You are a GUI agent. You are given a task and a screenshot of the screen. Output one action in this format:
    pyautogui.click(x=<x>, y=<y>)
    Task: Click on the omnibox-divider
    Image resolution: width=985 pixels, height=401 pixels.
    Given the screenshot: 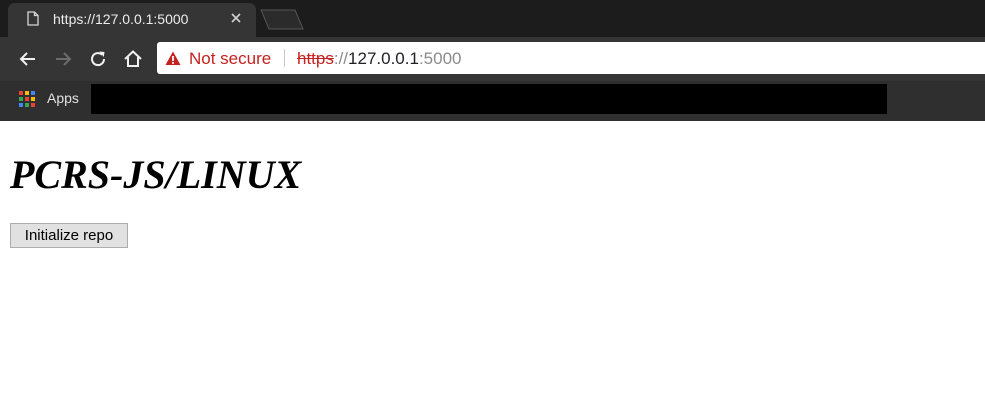 What is the action you would take?
    pyautogui.click(x=284, y=58)
    